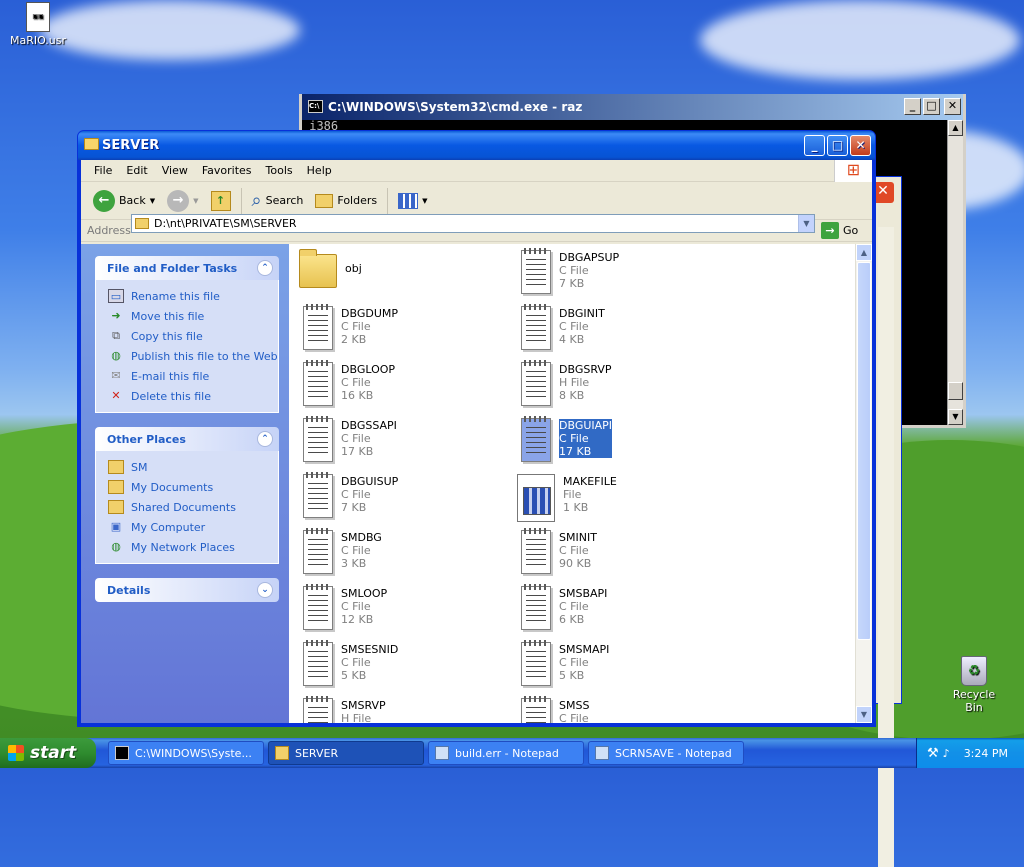  I want to click on expand-chevron-icon: ⌄, so click(265, 590).